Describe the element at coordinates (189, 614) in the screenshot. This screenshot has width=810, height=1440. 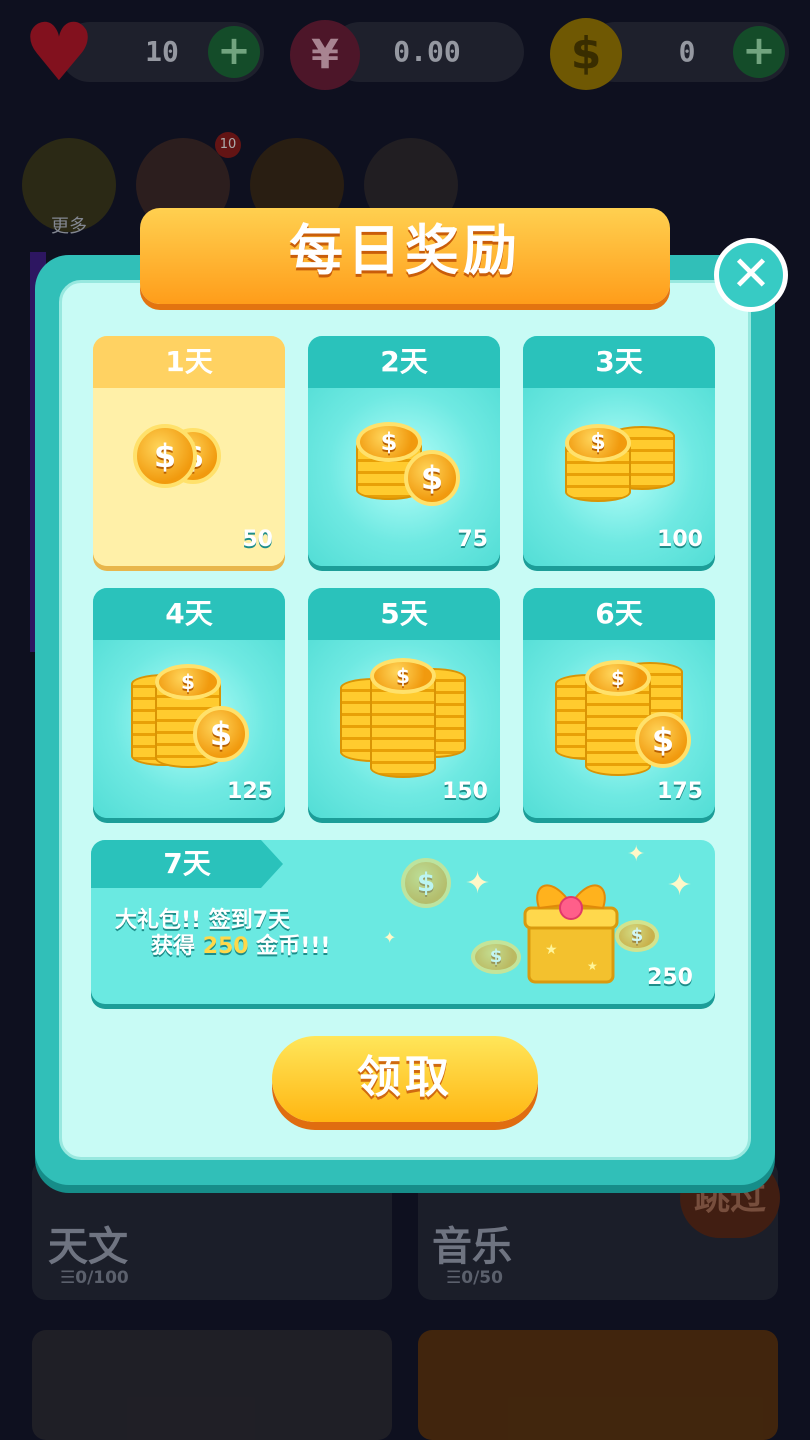
I see `day-label: 4天` at that location.